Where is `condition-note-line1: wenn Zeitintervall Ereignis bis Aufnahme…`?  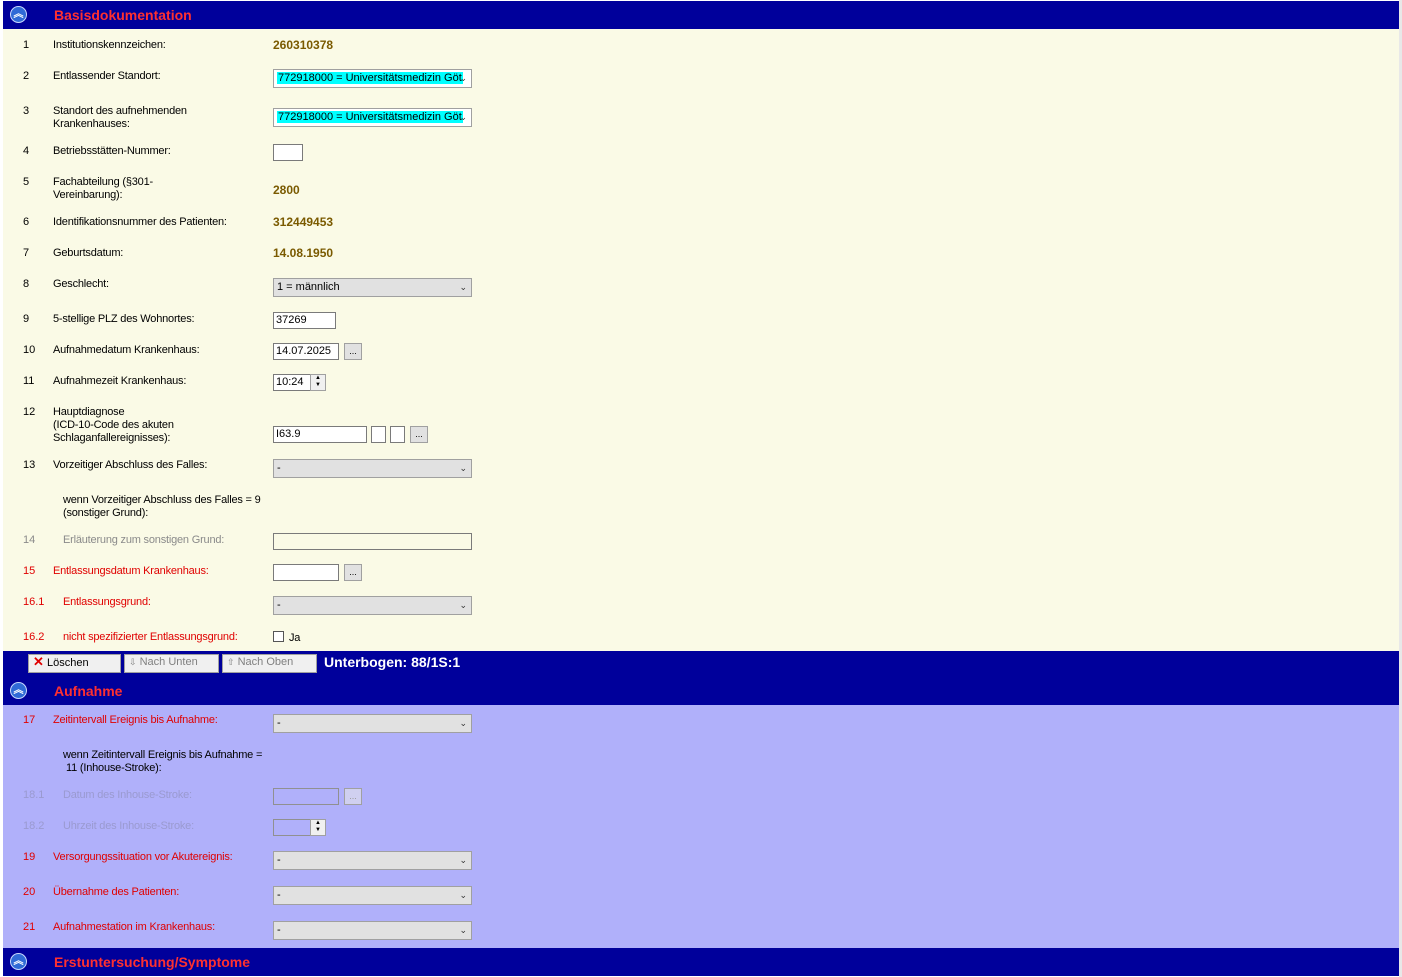 condition-note-line1: wenn Zeitintervall Ereignis bis Aufnahme… is located at coordinates (163, 755).